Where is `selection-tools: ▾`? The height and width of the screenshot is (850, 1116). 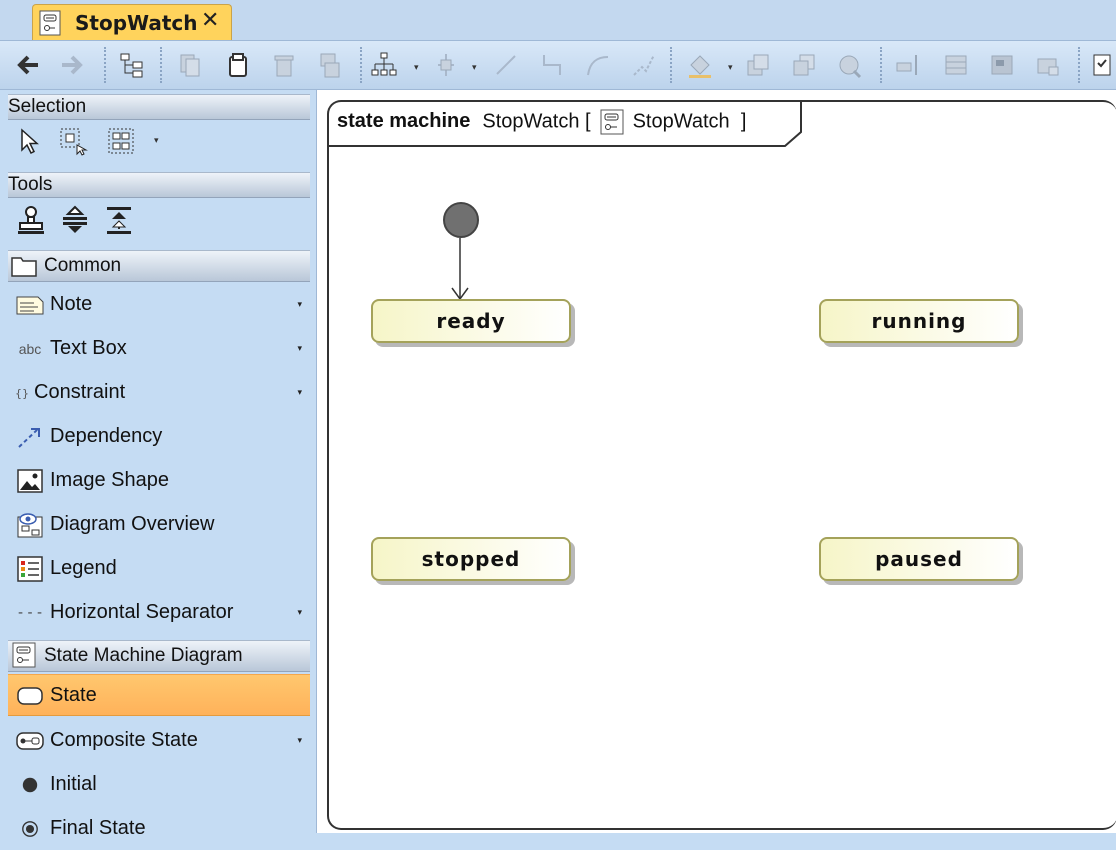 selection-tools: ▾ is located at coordinates (87, 141).